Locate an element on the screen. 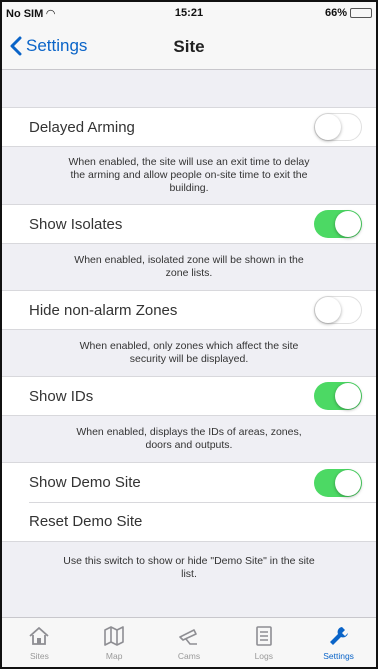  tab-label: Logs is located at coordinates (263, 656).